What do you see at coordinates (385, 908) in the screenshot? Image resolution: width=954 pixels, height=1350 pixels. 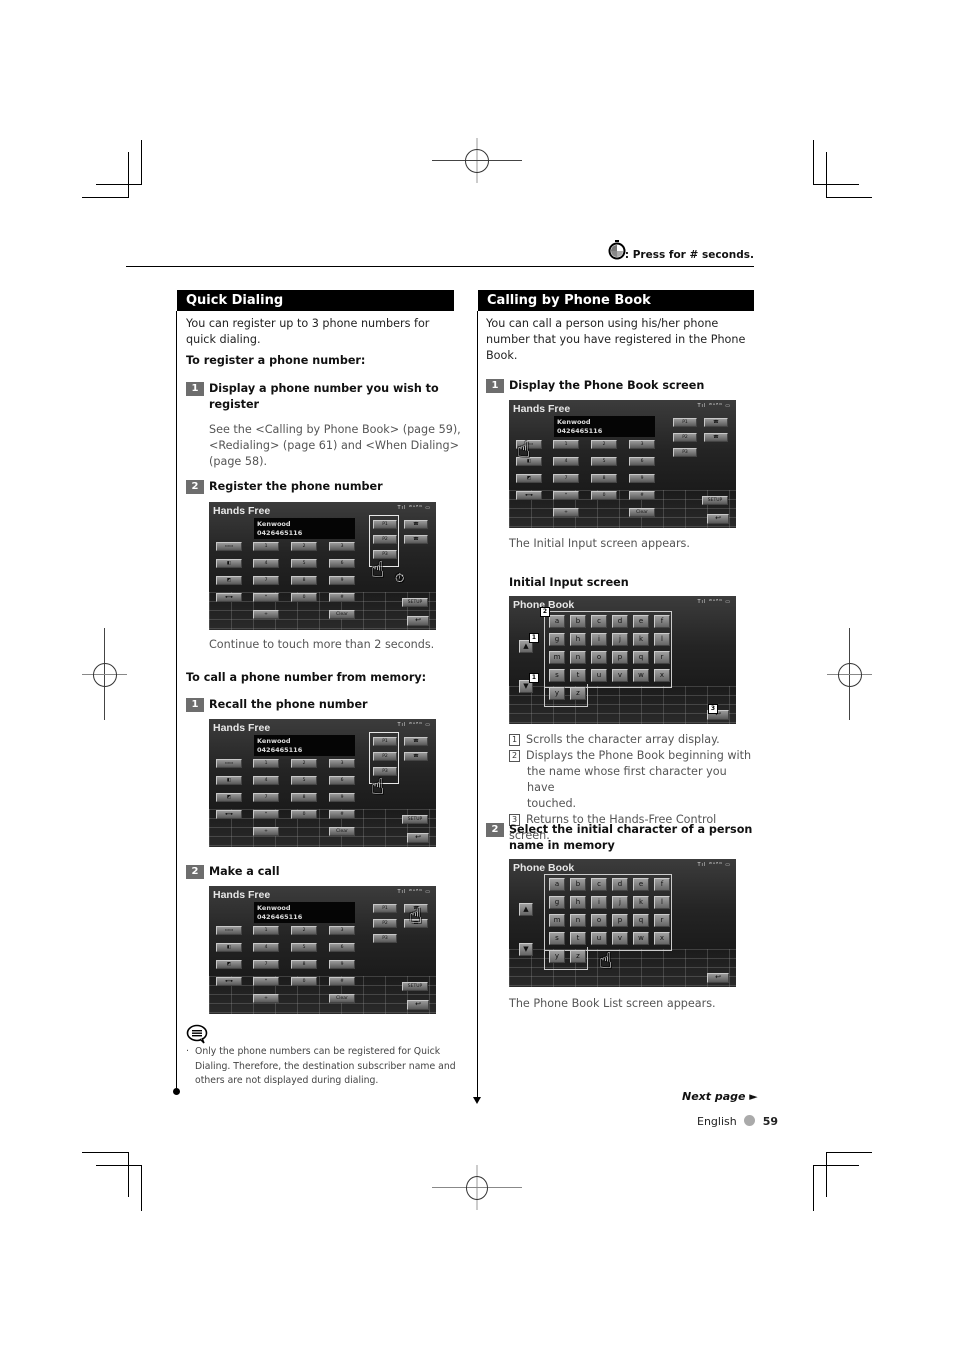 I see `preset-button: P1` at bounding box center [385, 908].